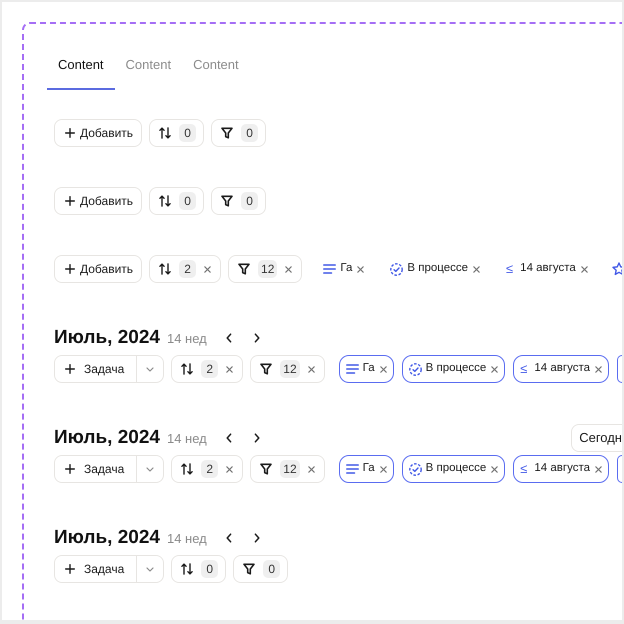  What do you see at coordinates (81, 67) in the screenshot?
I see `tab: Content` at bounding box center [81, 67].